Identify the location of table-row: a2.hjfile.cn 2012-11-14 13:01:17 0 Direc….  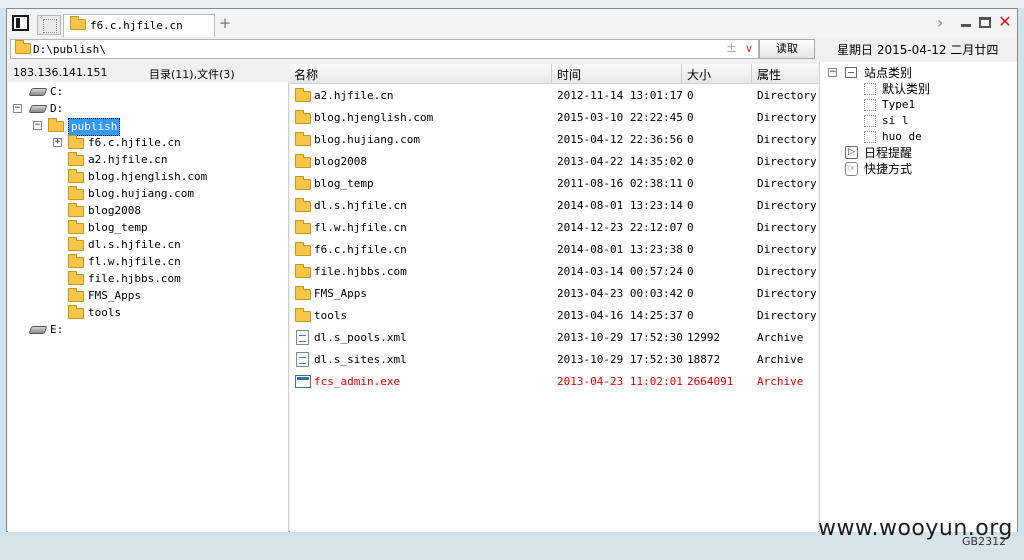
(554, 96).